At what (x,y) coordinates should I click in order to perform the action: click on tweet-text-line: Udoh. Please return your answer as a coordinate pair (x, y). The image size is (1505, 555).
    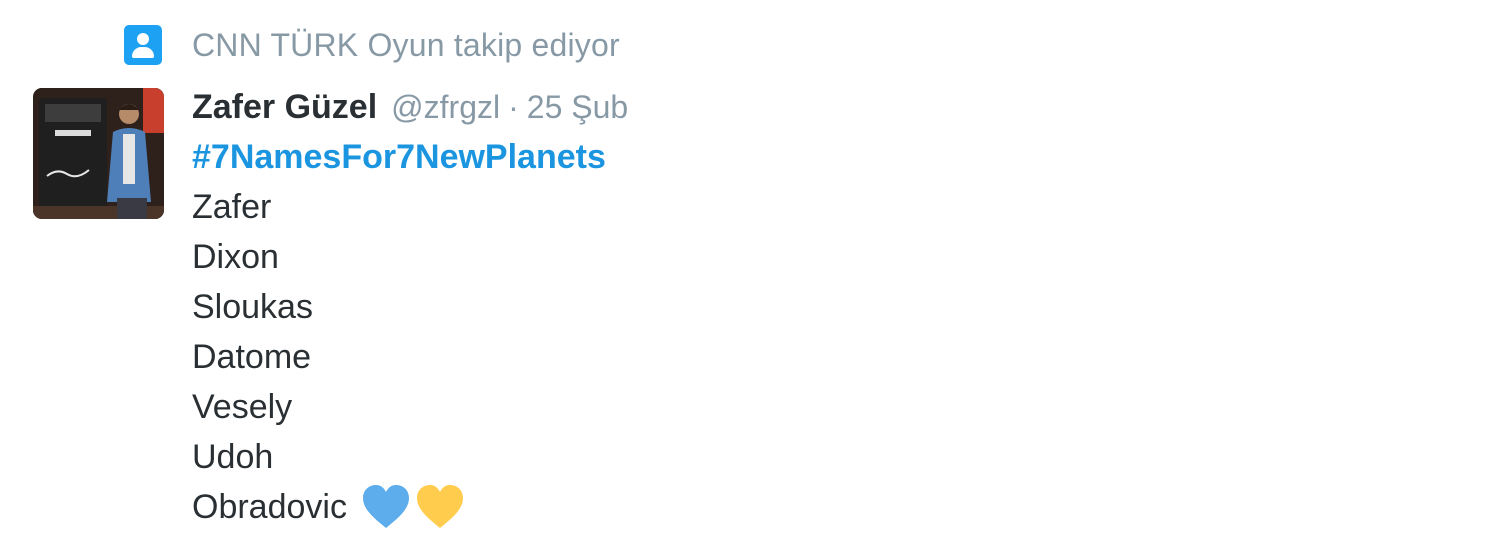
    Looking at the image, I should click on (233, 457).